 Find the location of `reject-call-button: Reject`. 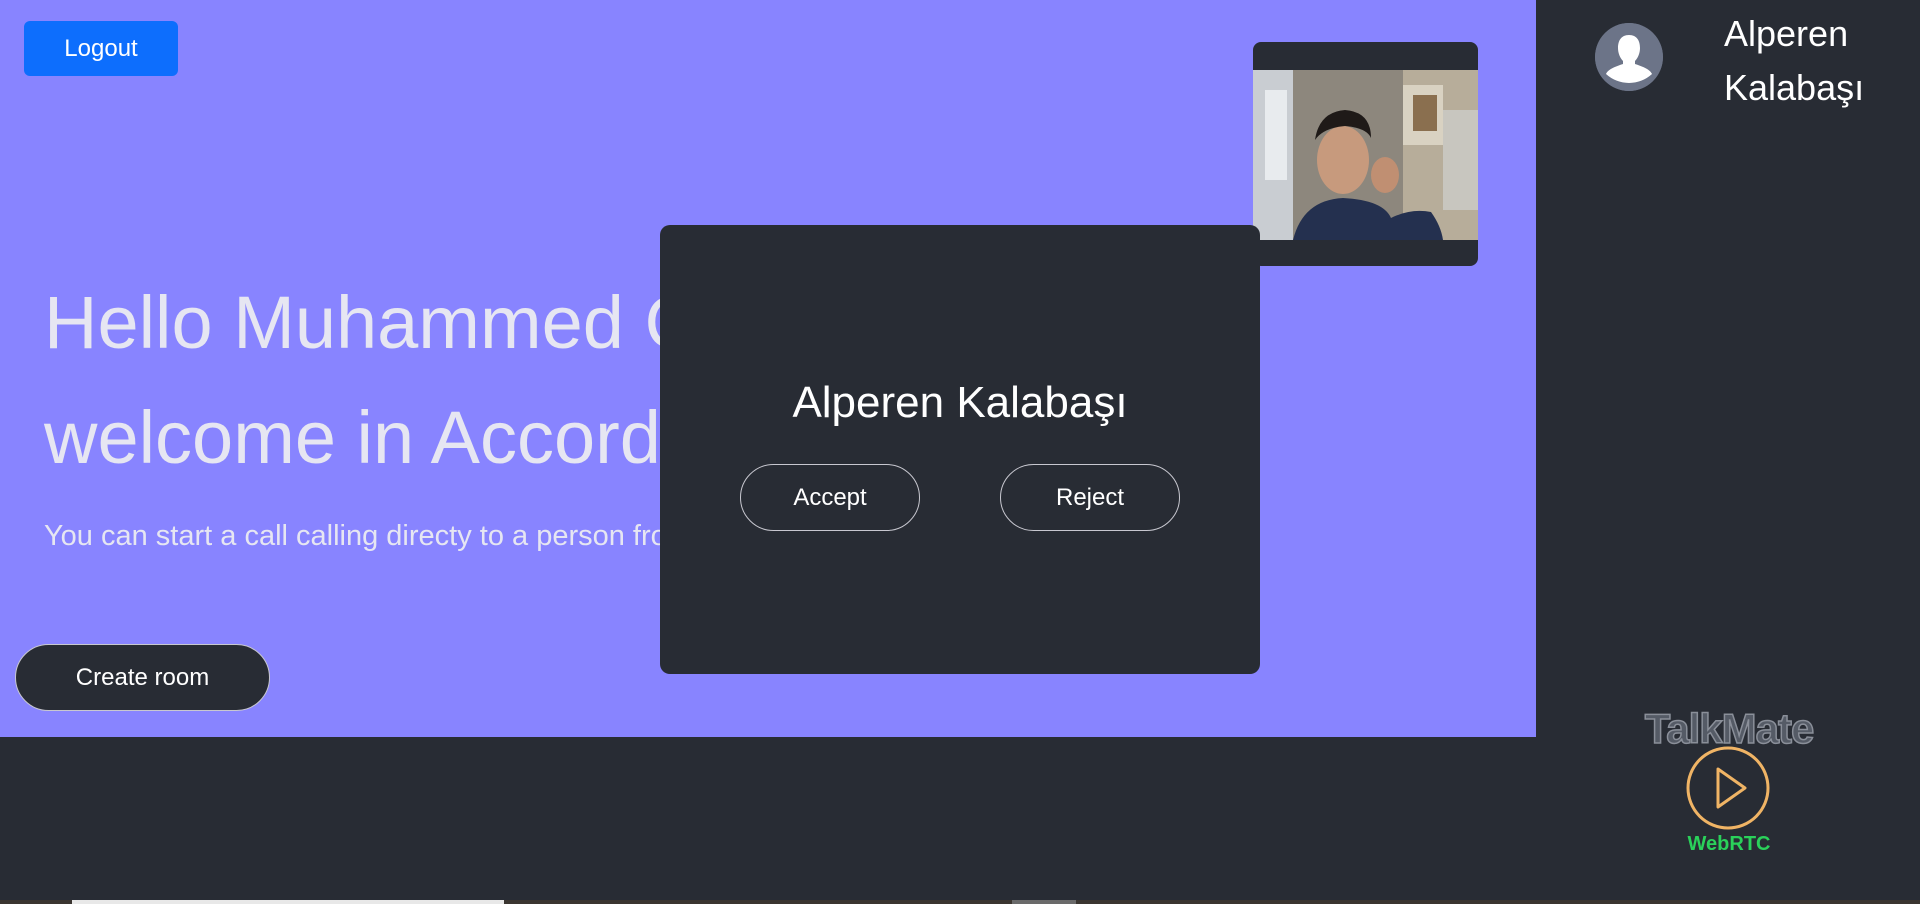

reject-call-button: Reject is located at coordinates (1090, 497).